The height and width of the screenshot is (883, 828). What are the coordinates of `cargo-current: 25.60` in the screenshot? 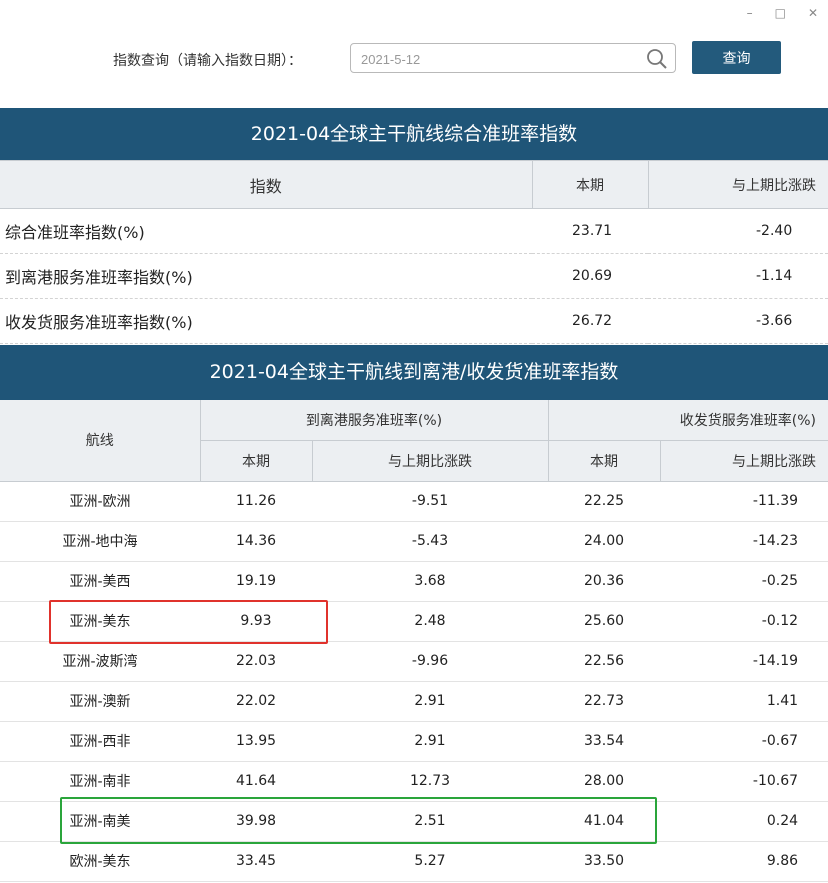 It's located at (604, 621).